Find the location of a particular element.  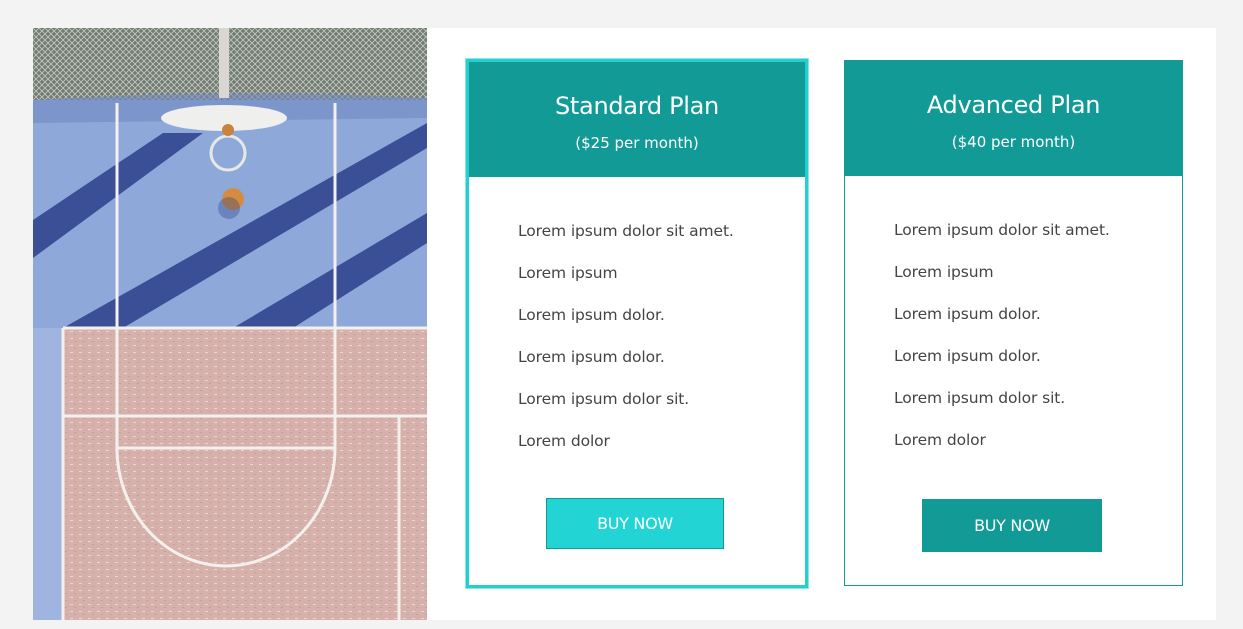

plan-price: ($25 per month) is located at coordinates (637, 143).